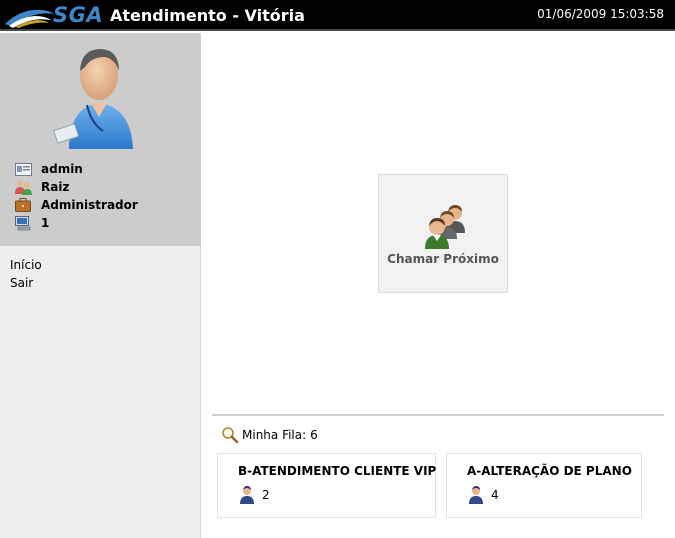  I want to click on user-unit-row: Raiz, so click(41, 187).